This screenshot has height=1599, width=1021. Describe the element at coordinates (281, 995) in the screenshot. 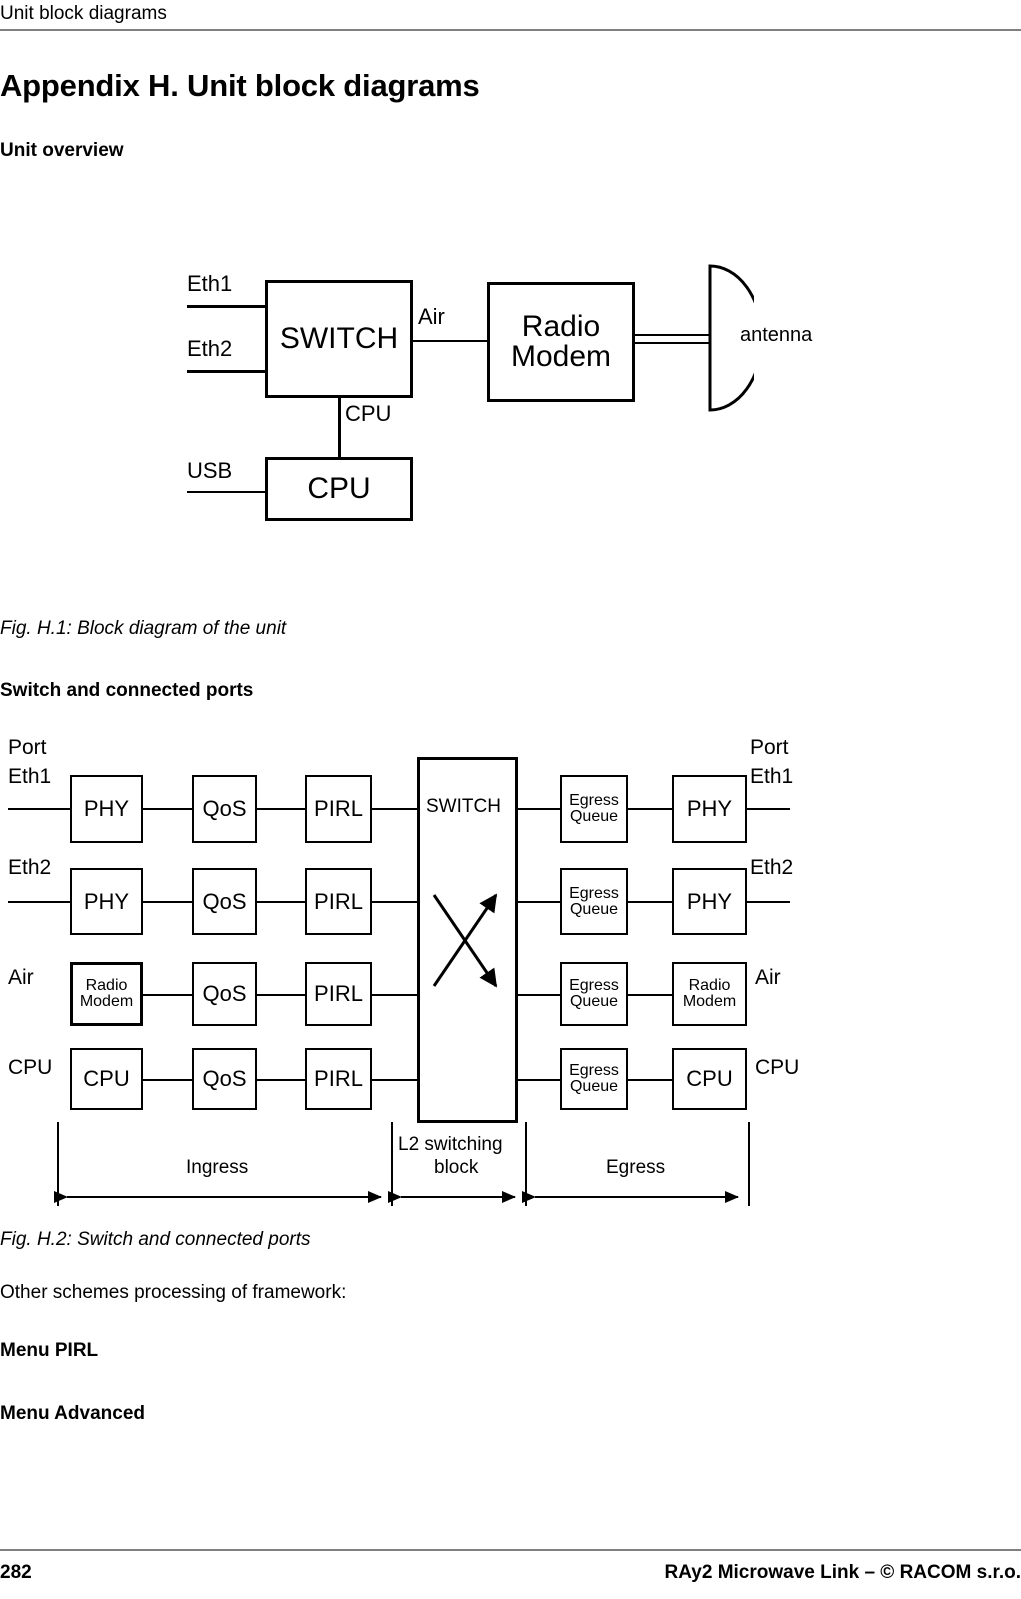

I see `fig2-row2-conn-qos-pirl` at that location.